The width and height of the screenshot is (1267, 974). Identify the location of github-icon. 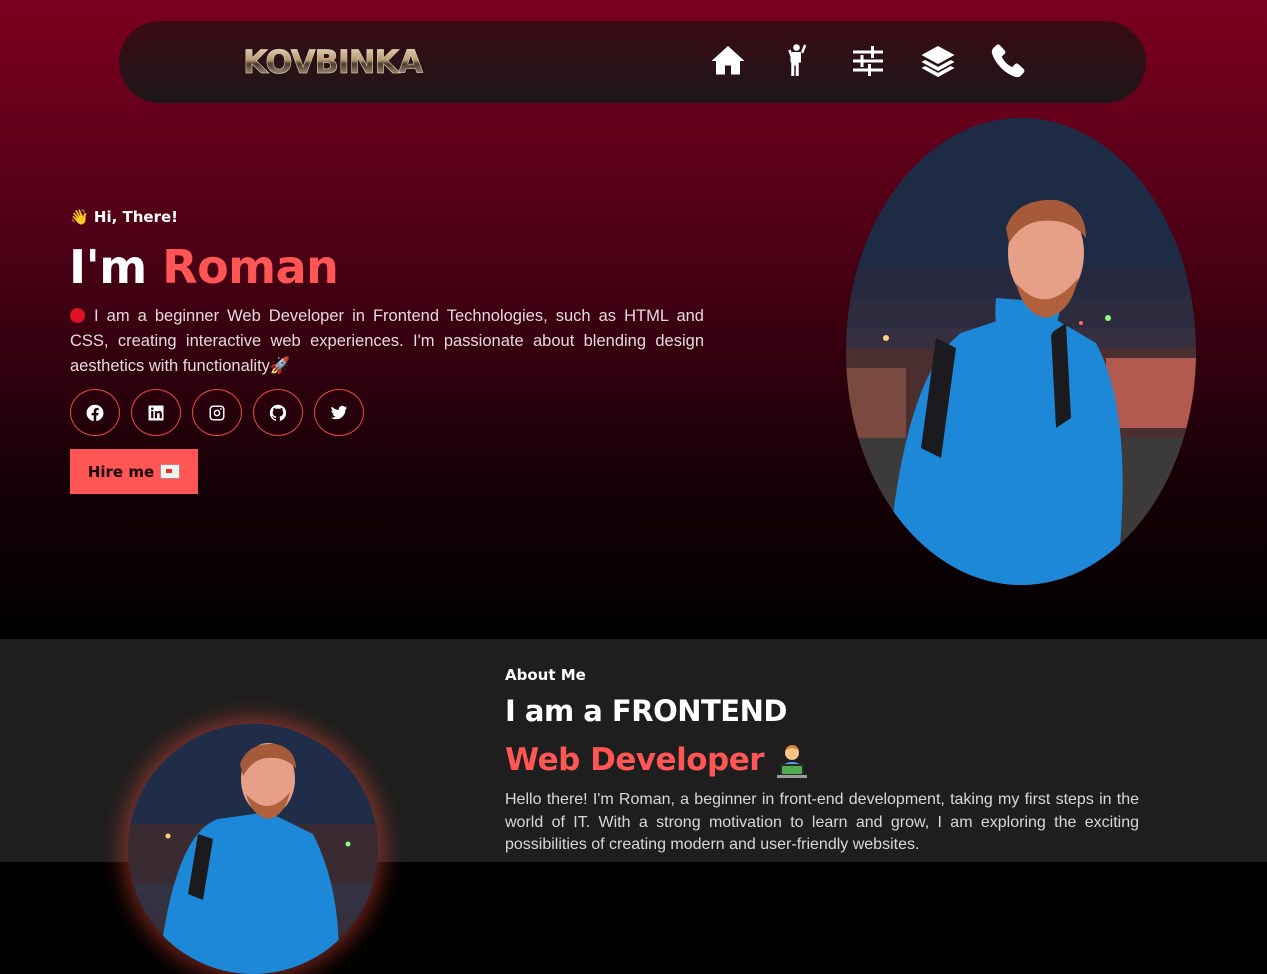
(278, 412).